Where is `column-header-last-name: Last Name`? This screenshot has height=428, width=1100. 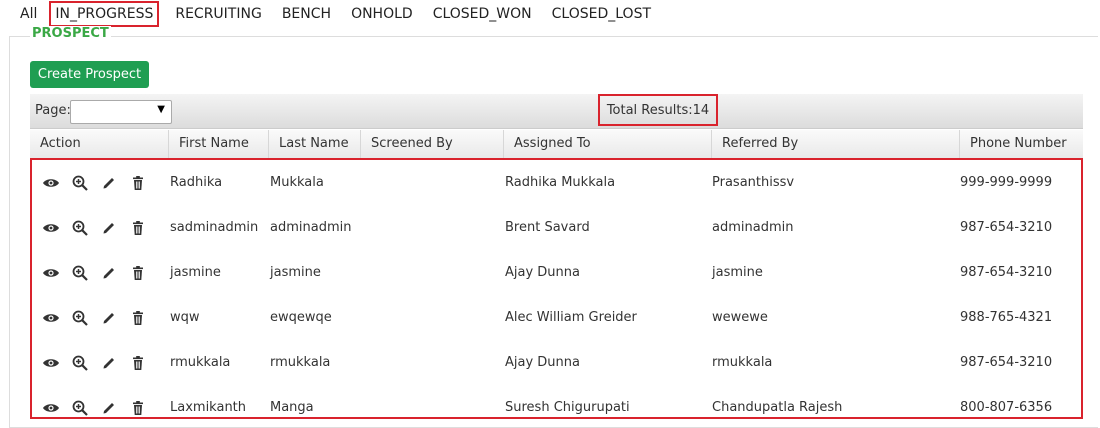
column-header-last-name: Last Name is located at coordinates (314, 144).